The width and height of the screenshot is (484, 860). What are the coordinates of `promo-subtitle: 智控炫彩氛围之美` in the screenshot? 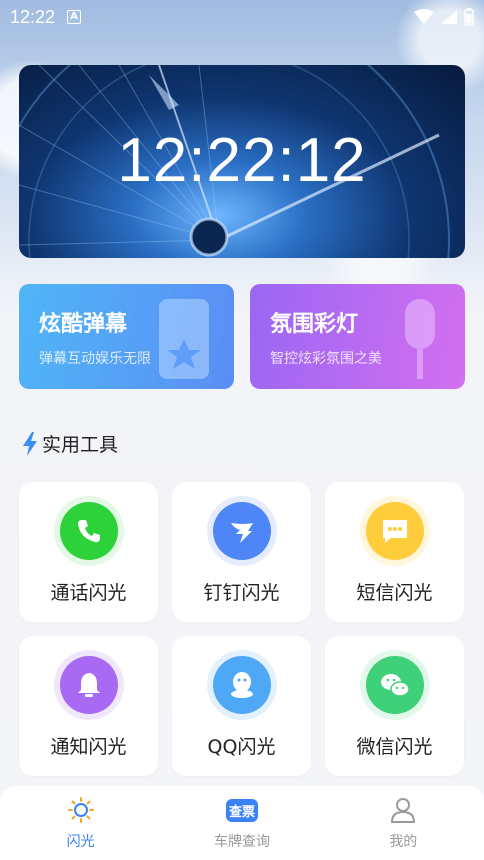 It's located at (326, 359).